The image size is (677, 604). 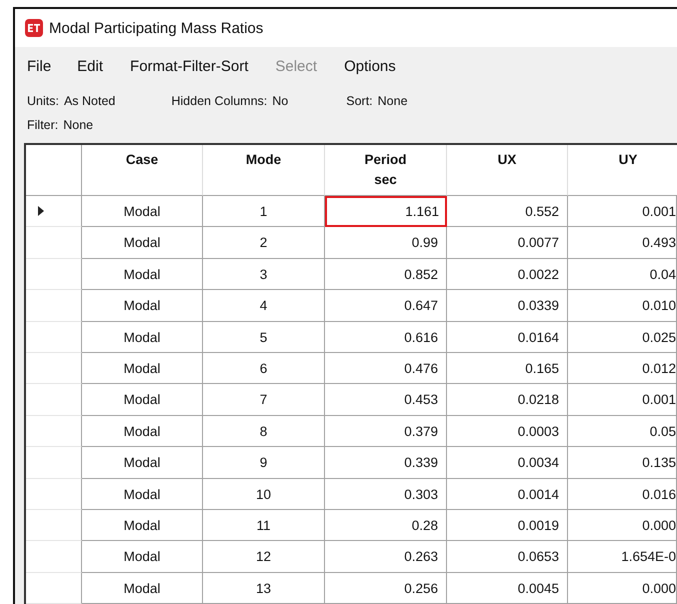 What do you see at coordinates (386, 306) in the screenshot?
I see `table-cell: 0.647` at bounding box center [386, 306].